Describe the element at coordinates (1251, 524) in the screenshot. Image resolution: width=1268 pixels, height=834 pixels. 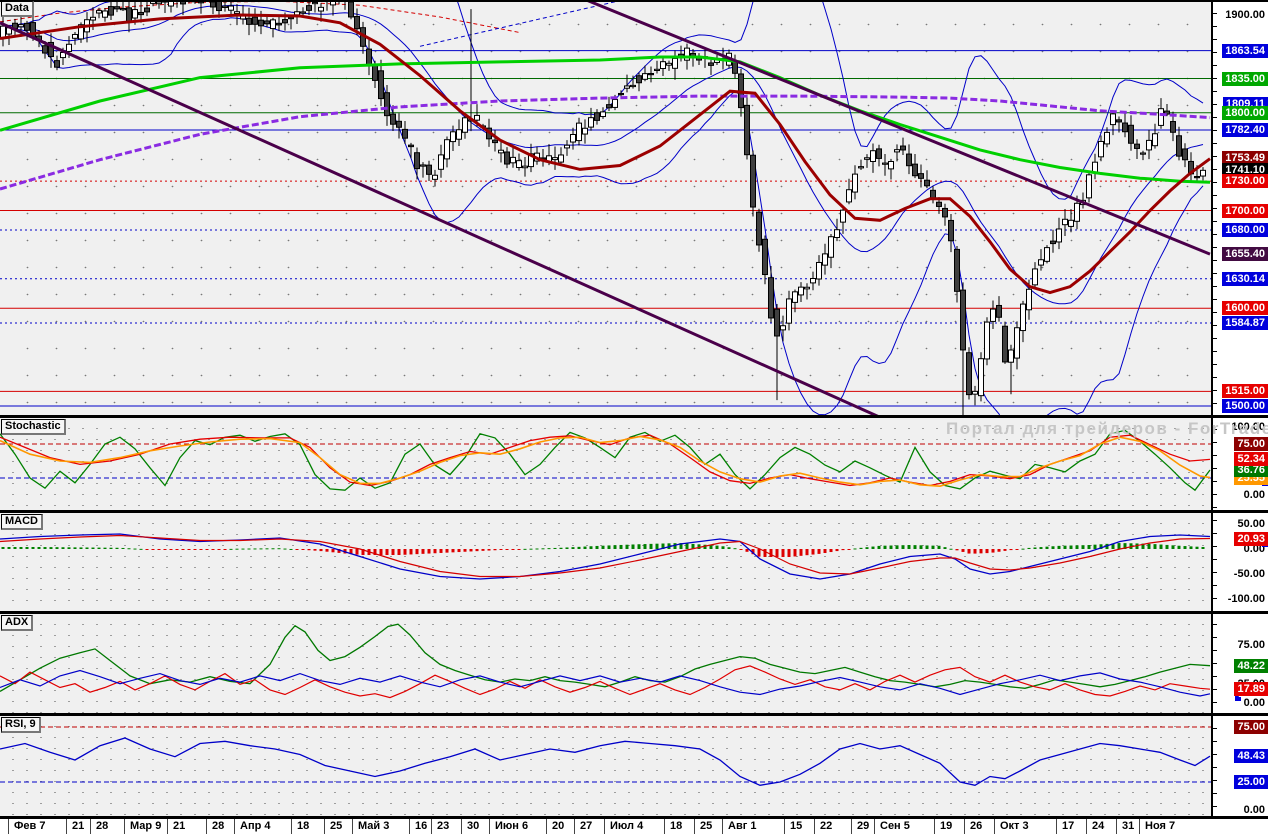
I see `scale-label: 50.00` at that location.